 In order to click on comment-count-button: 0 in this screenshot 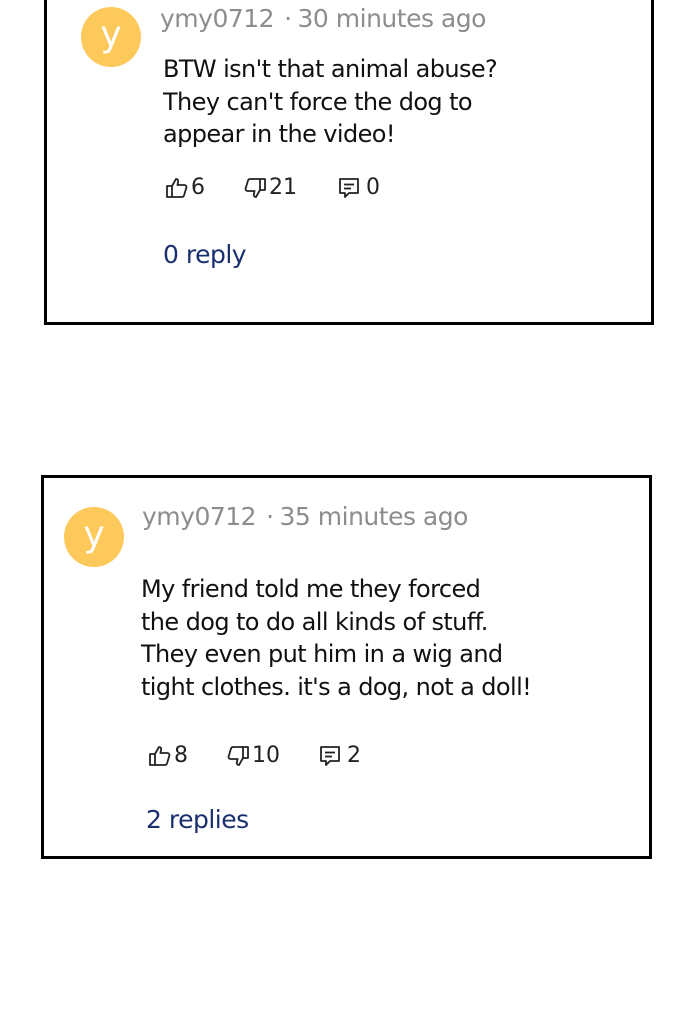, I will do `click(358, 187)`.